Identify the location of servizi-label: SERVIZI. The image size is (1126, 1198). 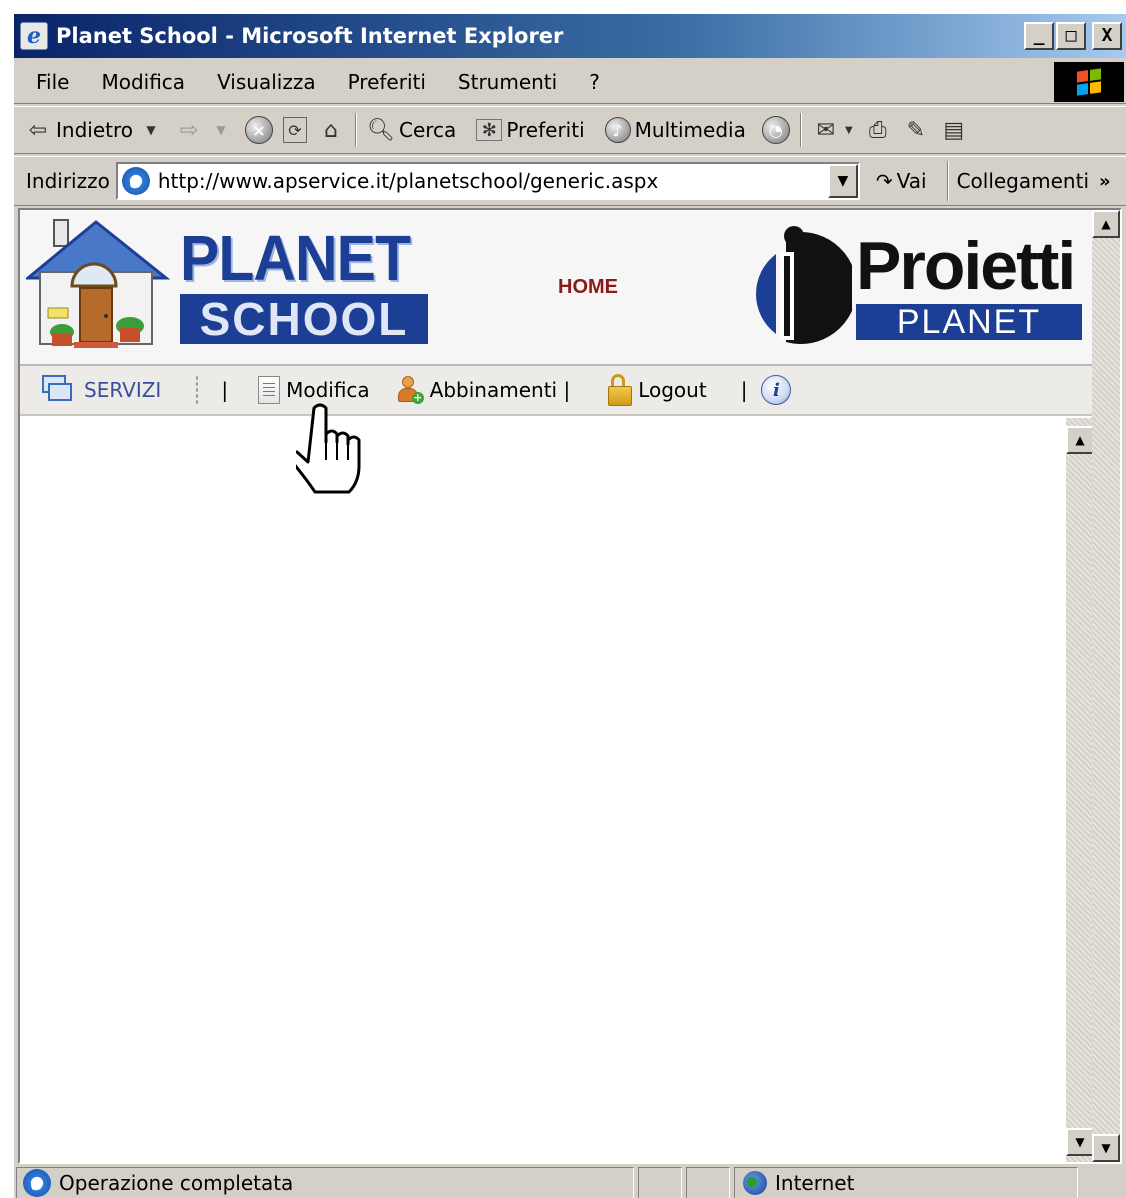
(123, 390).